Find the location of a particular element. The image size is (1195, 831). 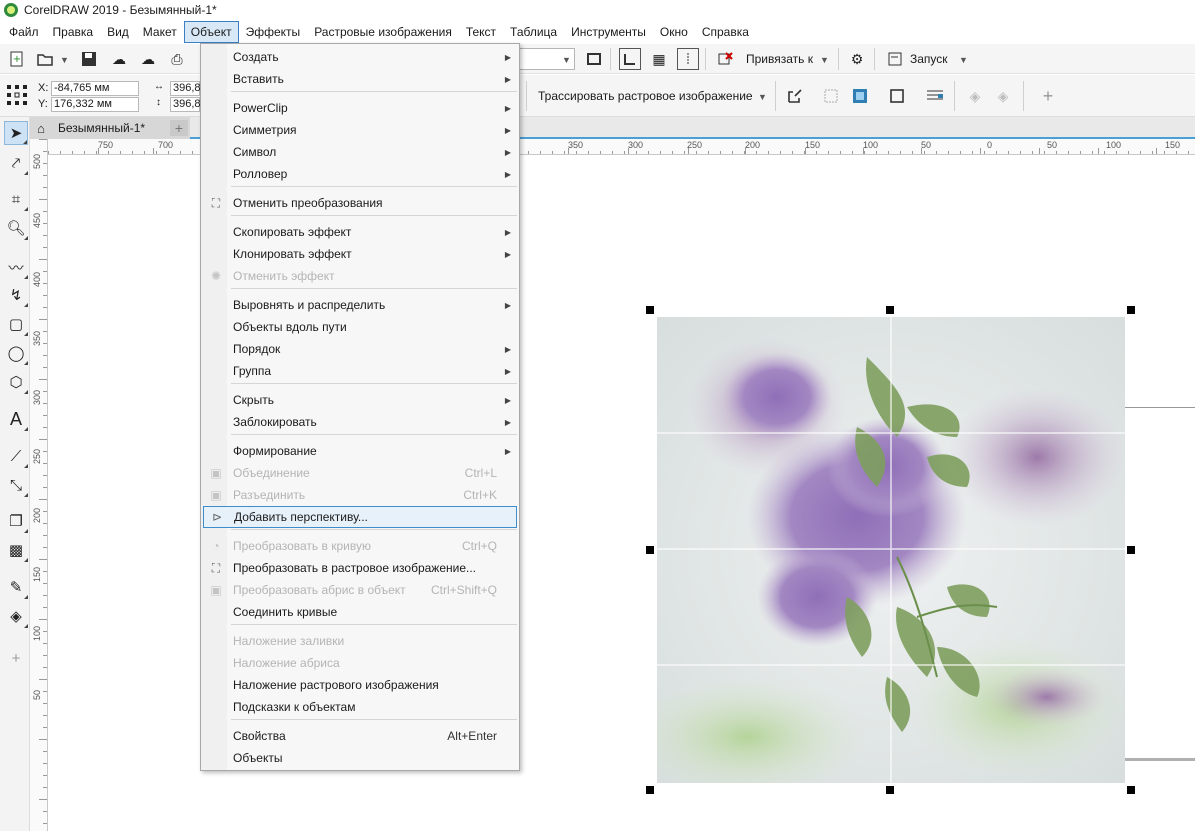

menu-5: Эффекты is located at coordinates (273, 32).